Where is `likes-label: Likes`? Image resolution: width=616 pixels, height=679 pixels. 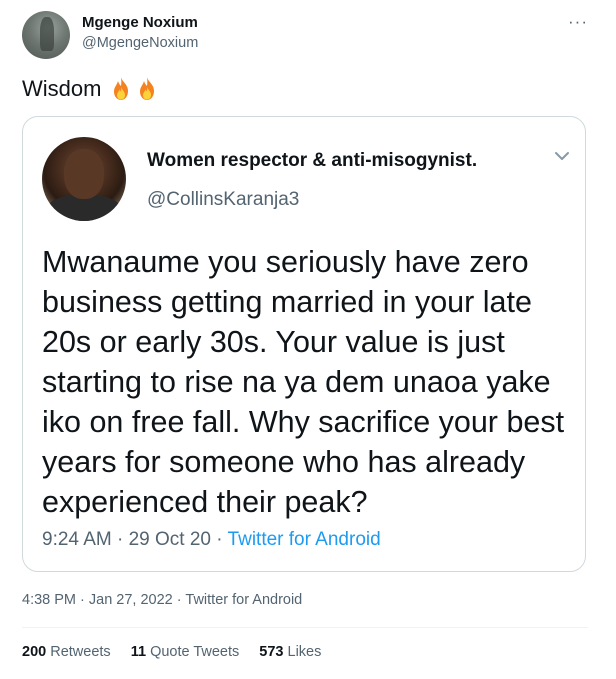 likes-label: Likes is located at coordinates (304, 652).